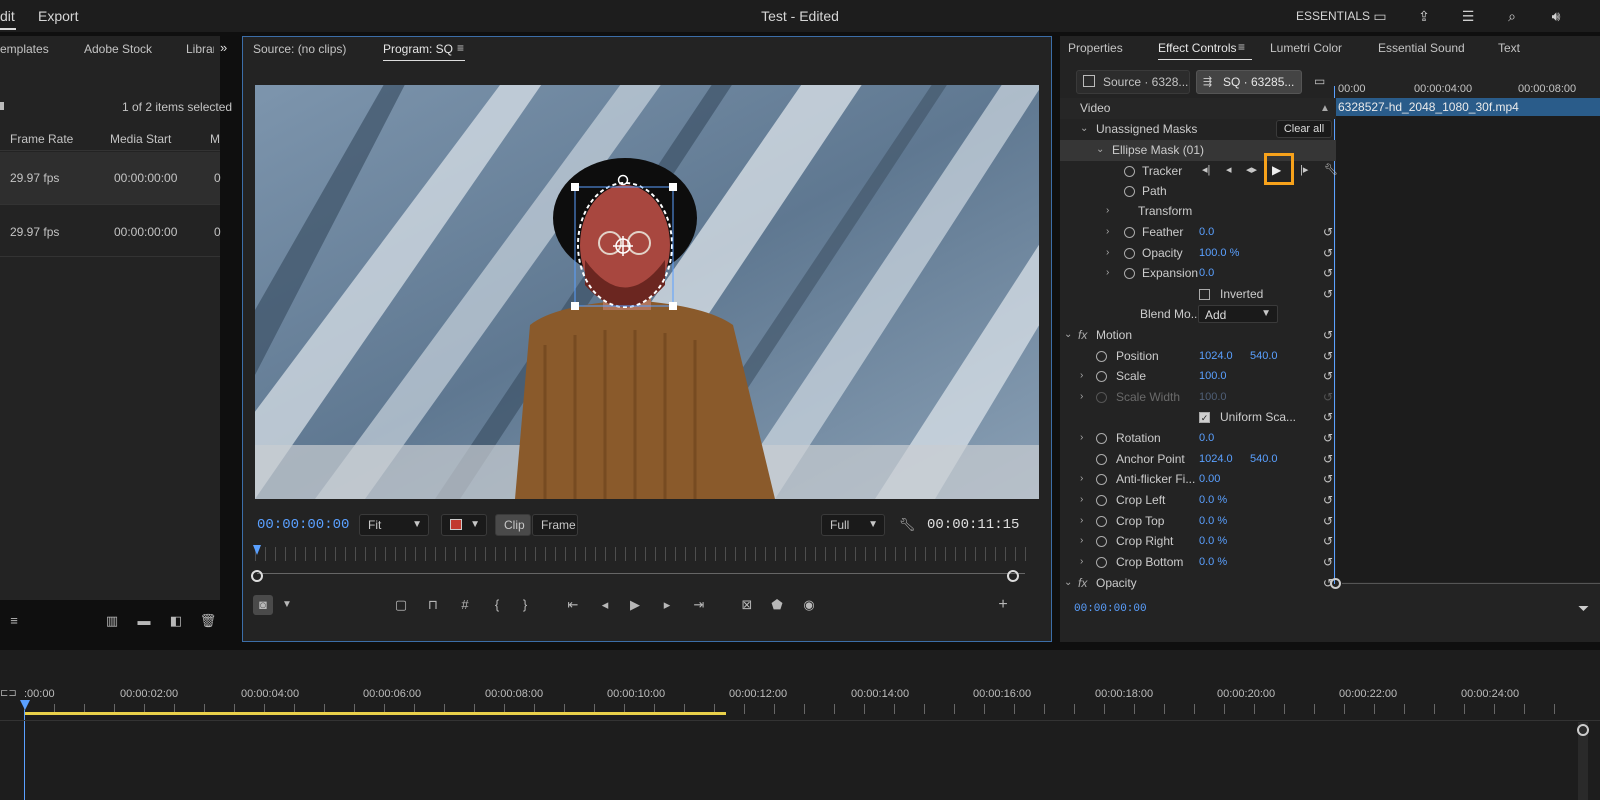  I want to click on track-options-icon: ◂▸, so click(1251, 169).